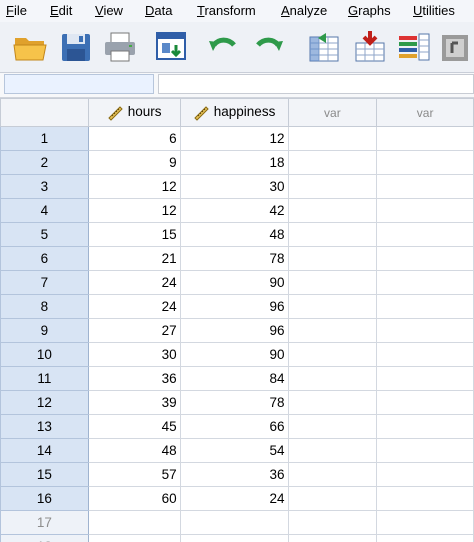 The width and height of the screenshot is (474, 542). Describe the element at coordinates (44, 210) in the screenshot. I see `row-number: 4` at that location.